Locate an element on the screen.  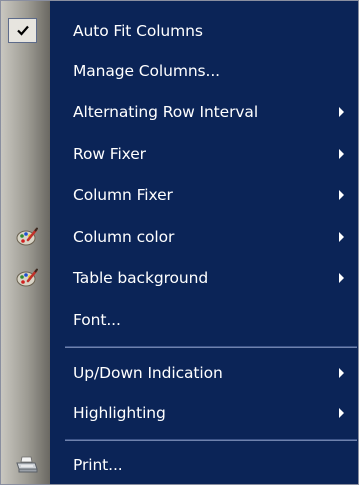
menu-item-label: Column color is located at coordinates (124, 237).